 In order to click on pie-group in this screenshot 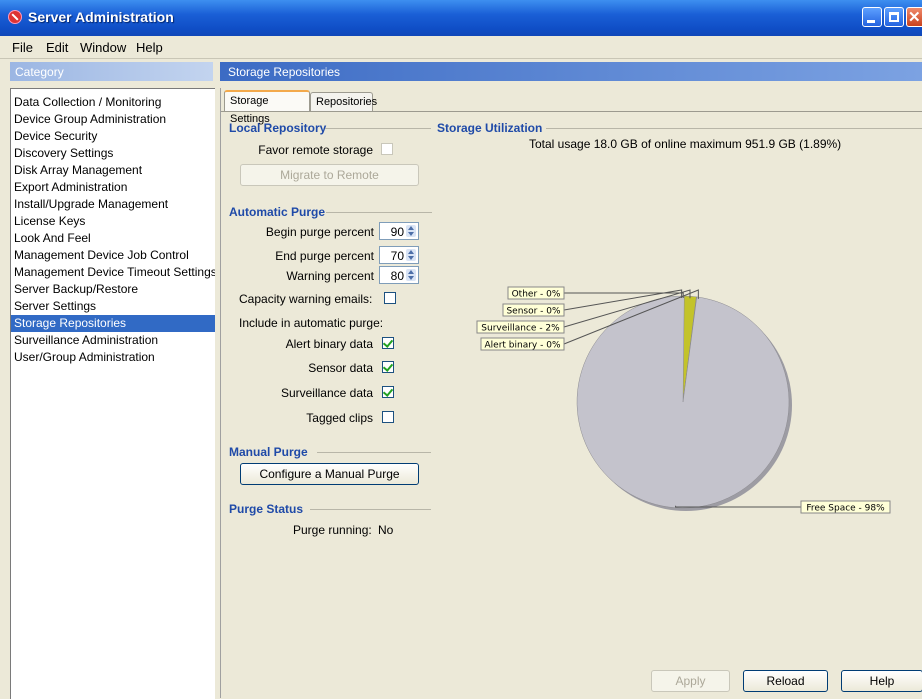, I will do `click(684, 403)`.